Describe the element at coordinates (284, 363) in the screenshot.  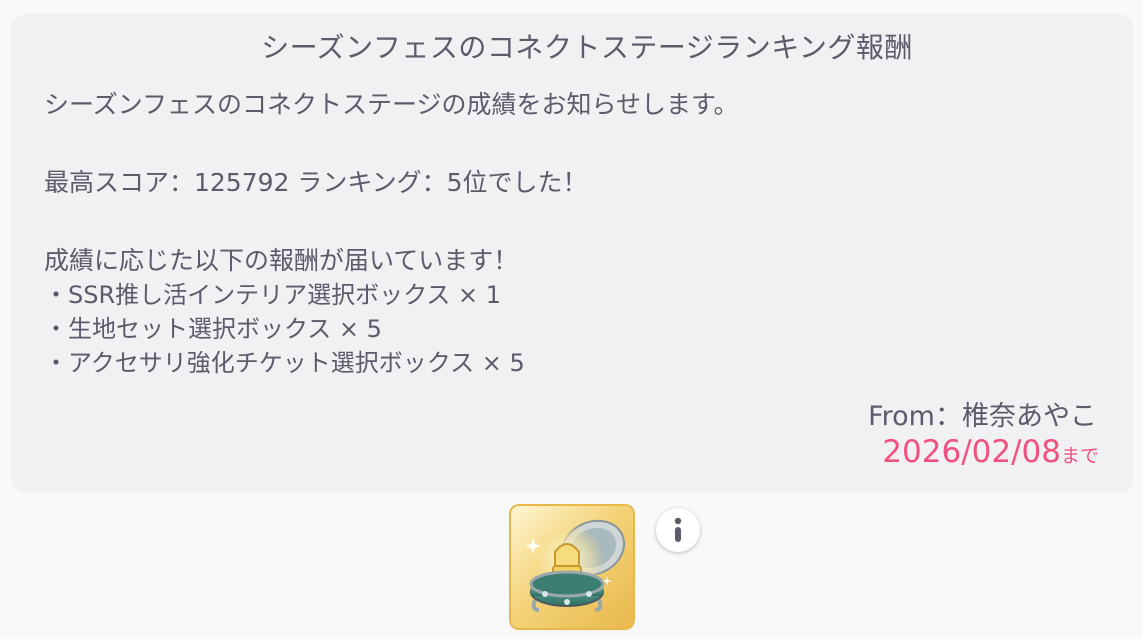
I see `reward-list-item: ・アクセサリ強化チケット選択ボックス × 5` at that location.